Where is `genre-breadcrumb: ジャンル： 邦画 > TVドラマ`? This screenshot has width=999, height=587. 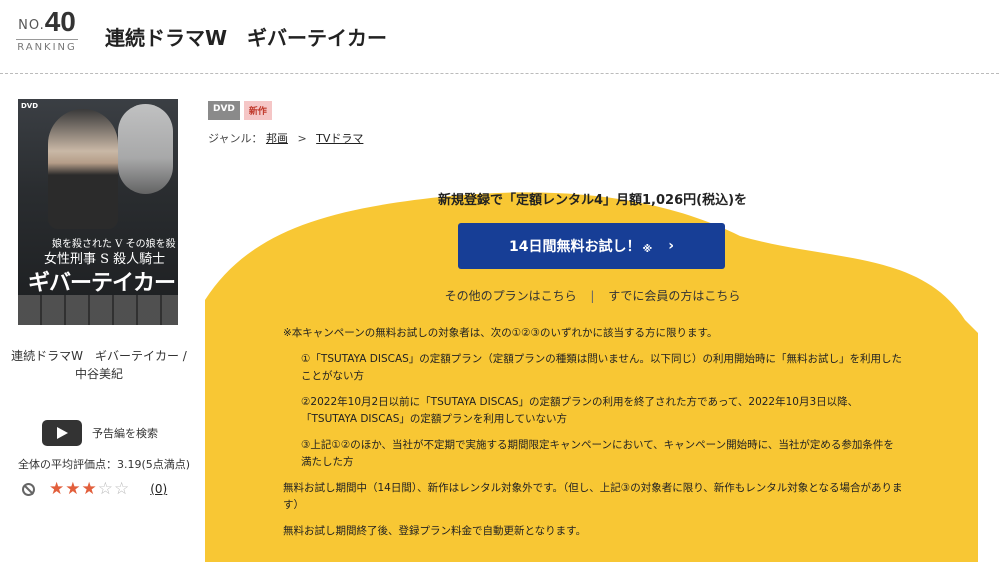 genre-breadcrumb: ジャンル： 邦画 > TVドラマ is located at coordinates (285, 138).